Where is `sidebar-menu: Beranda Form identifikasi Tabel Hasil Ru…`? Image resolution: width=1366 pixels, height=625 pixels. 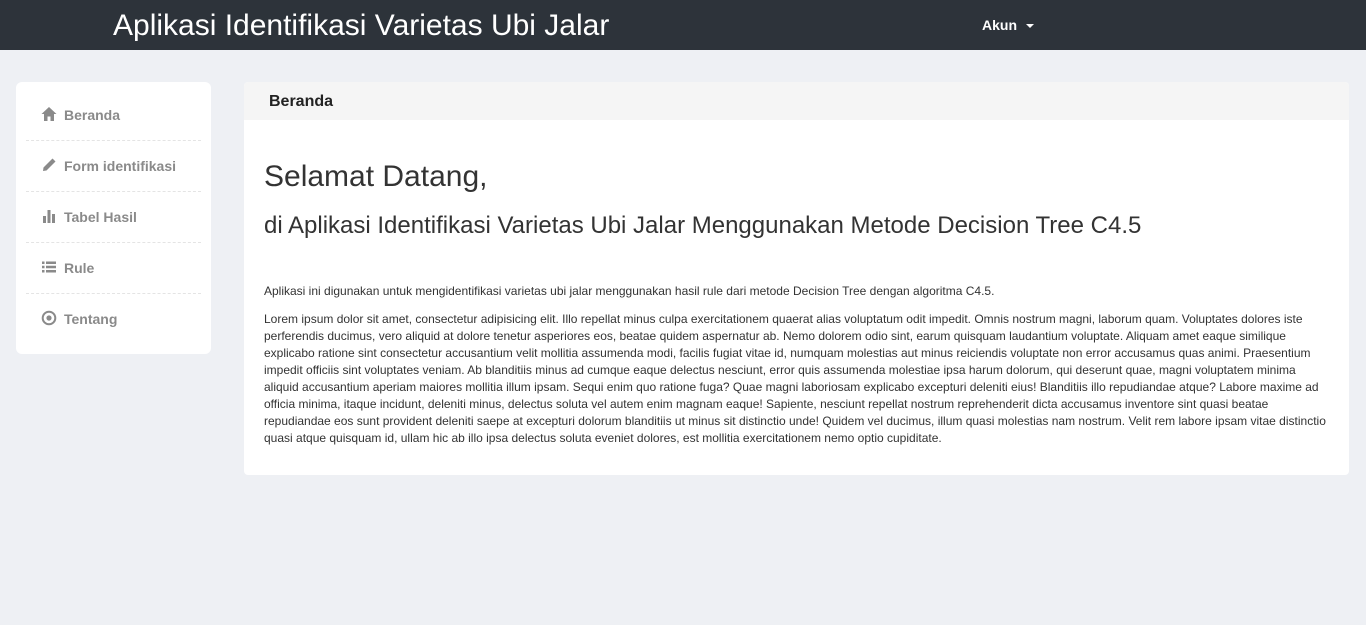
sidebar-menu: Beranda Form identifikasi Tabel Hasil Ru… is located at coordinates (113, 218).